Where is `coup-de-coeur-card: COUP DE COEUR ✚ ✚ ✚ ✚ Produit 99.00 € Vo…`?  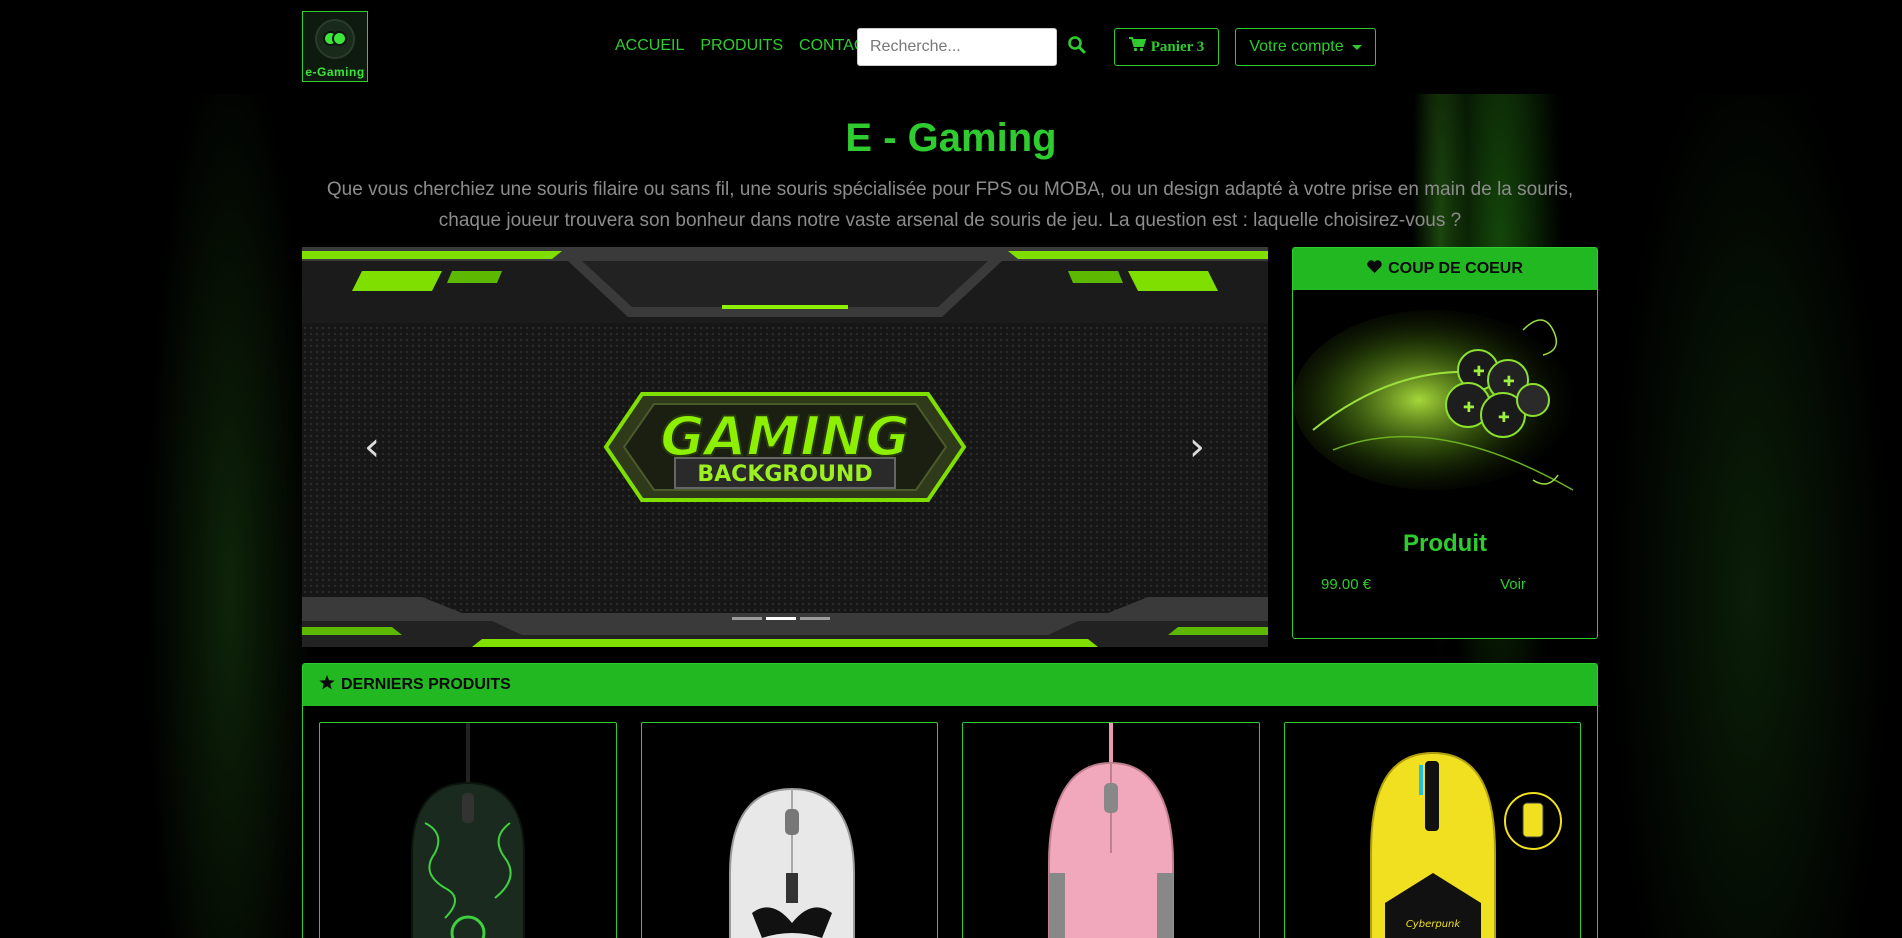
coup-de-coeur-card: COUP DE COEUR ✚ ✚ ✚ ✚ Produit 99.00 € Vo… is located at coordinates (1445, 443).